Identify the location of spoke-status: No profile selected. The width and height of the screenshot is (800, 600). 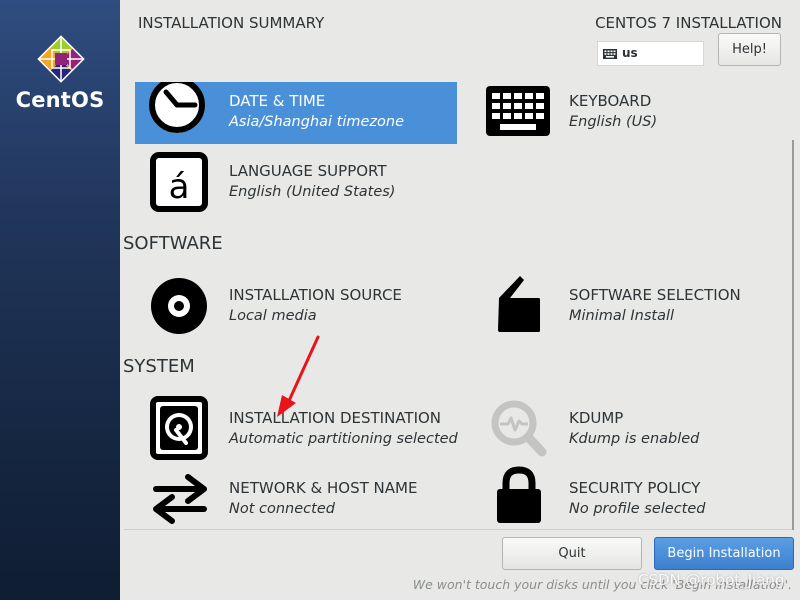
(637, 509).